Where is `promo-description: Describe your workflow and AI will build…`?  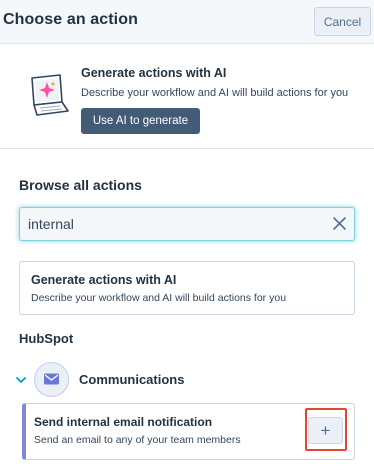
promo-description: Describe your workflow and AI will build… is located at coordinates (215, 93).